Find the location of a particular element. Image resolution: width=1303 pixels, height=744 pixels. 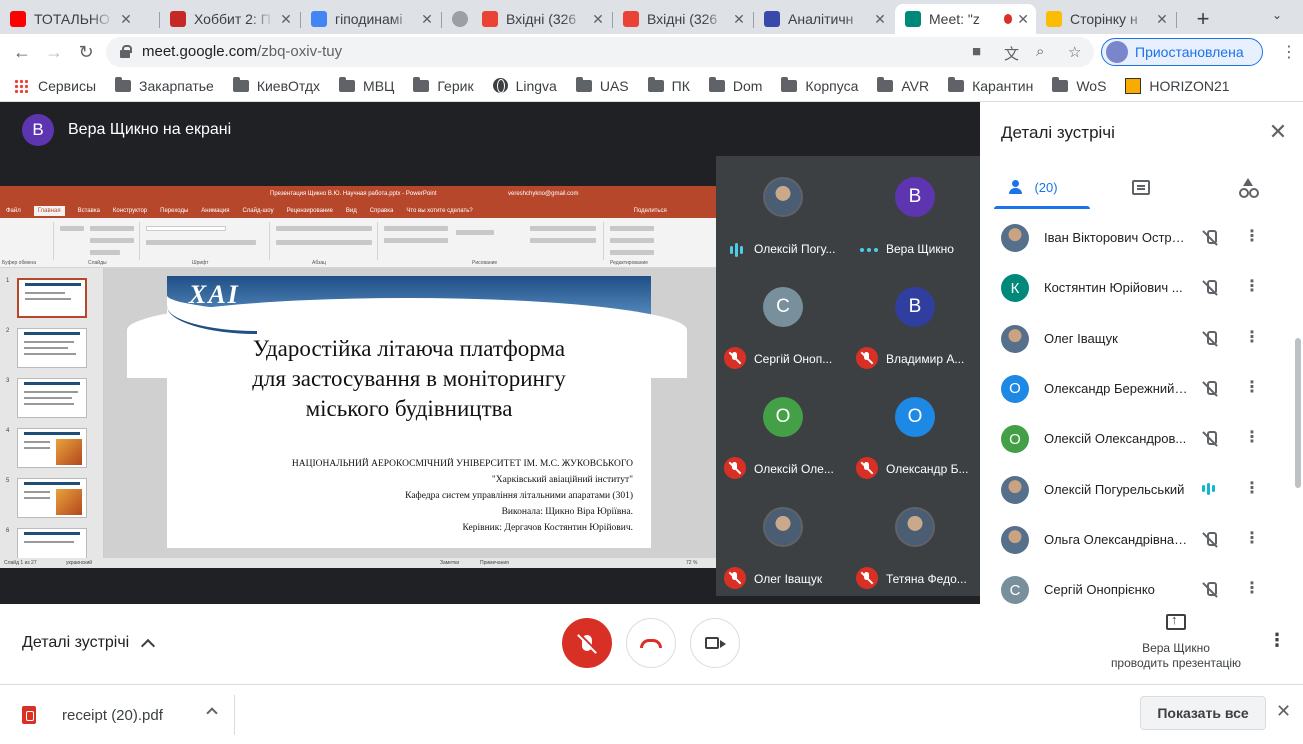

ppt-menu-item: Вставка is located at coordinates (88, 211).